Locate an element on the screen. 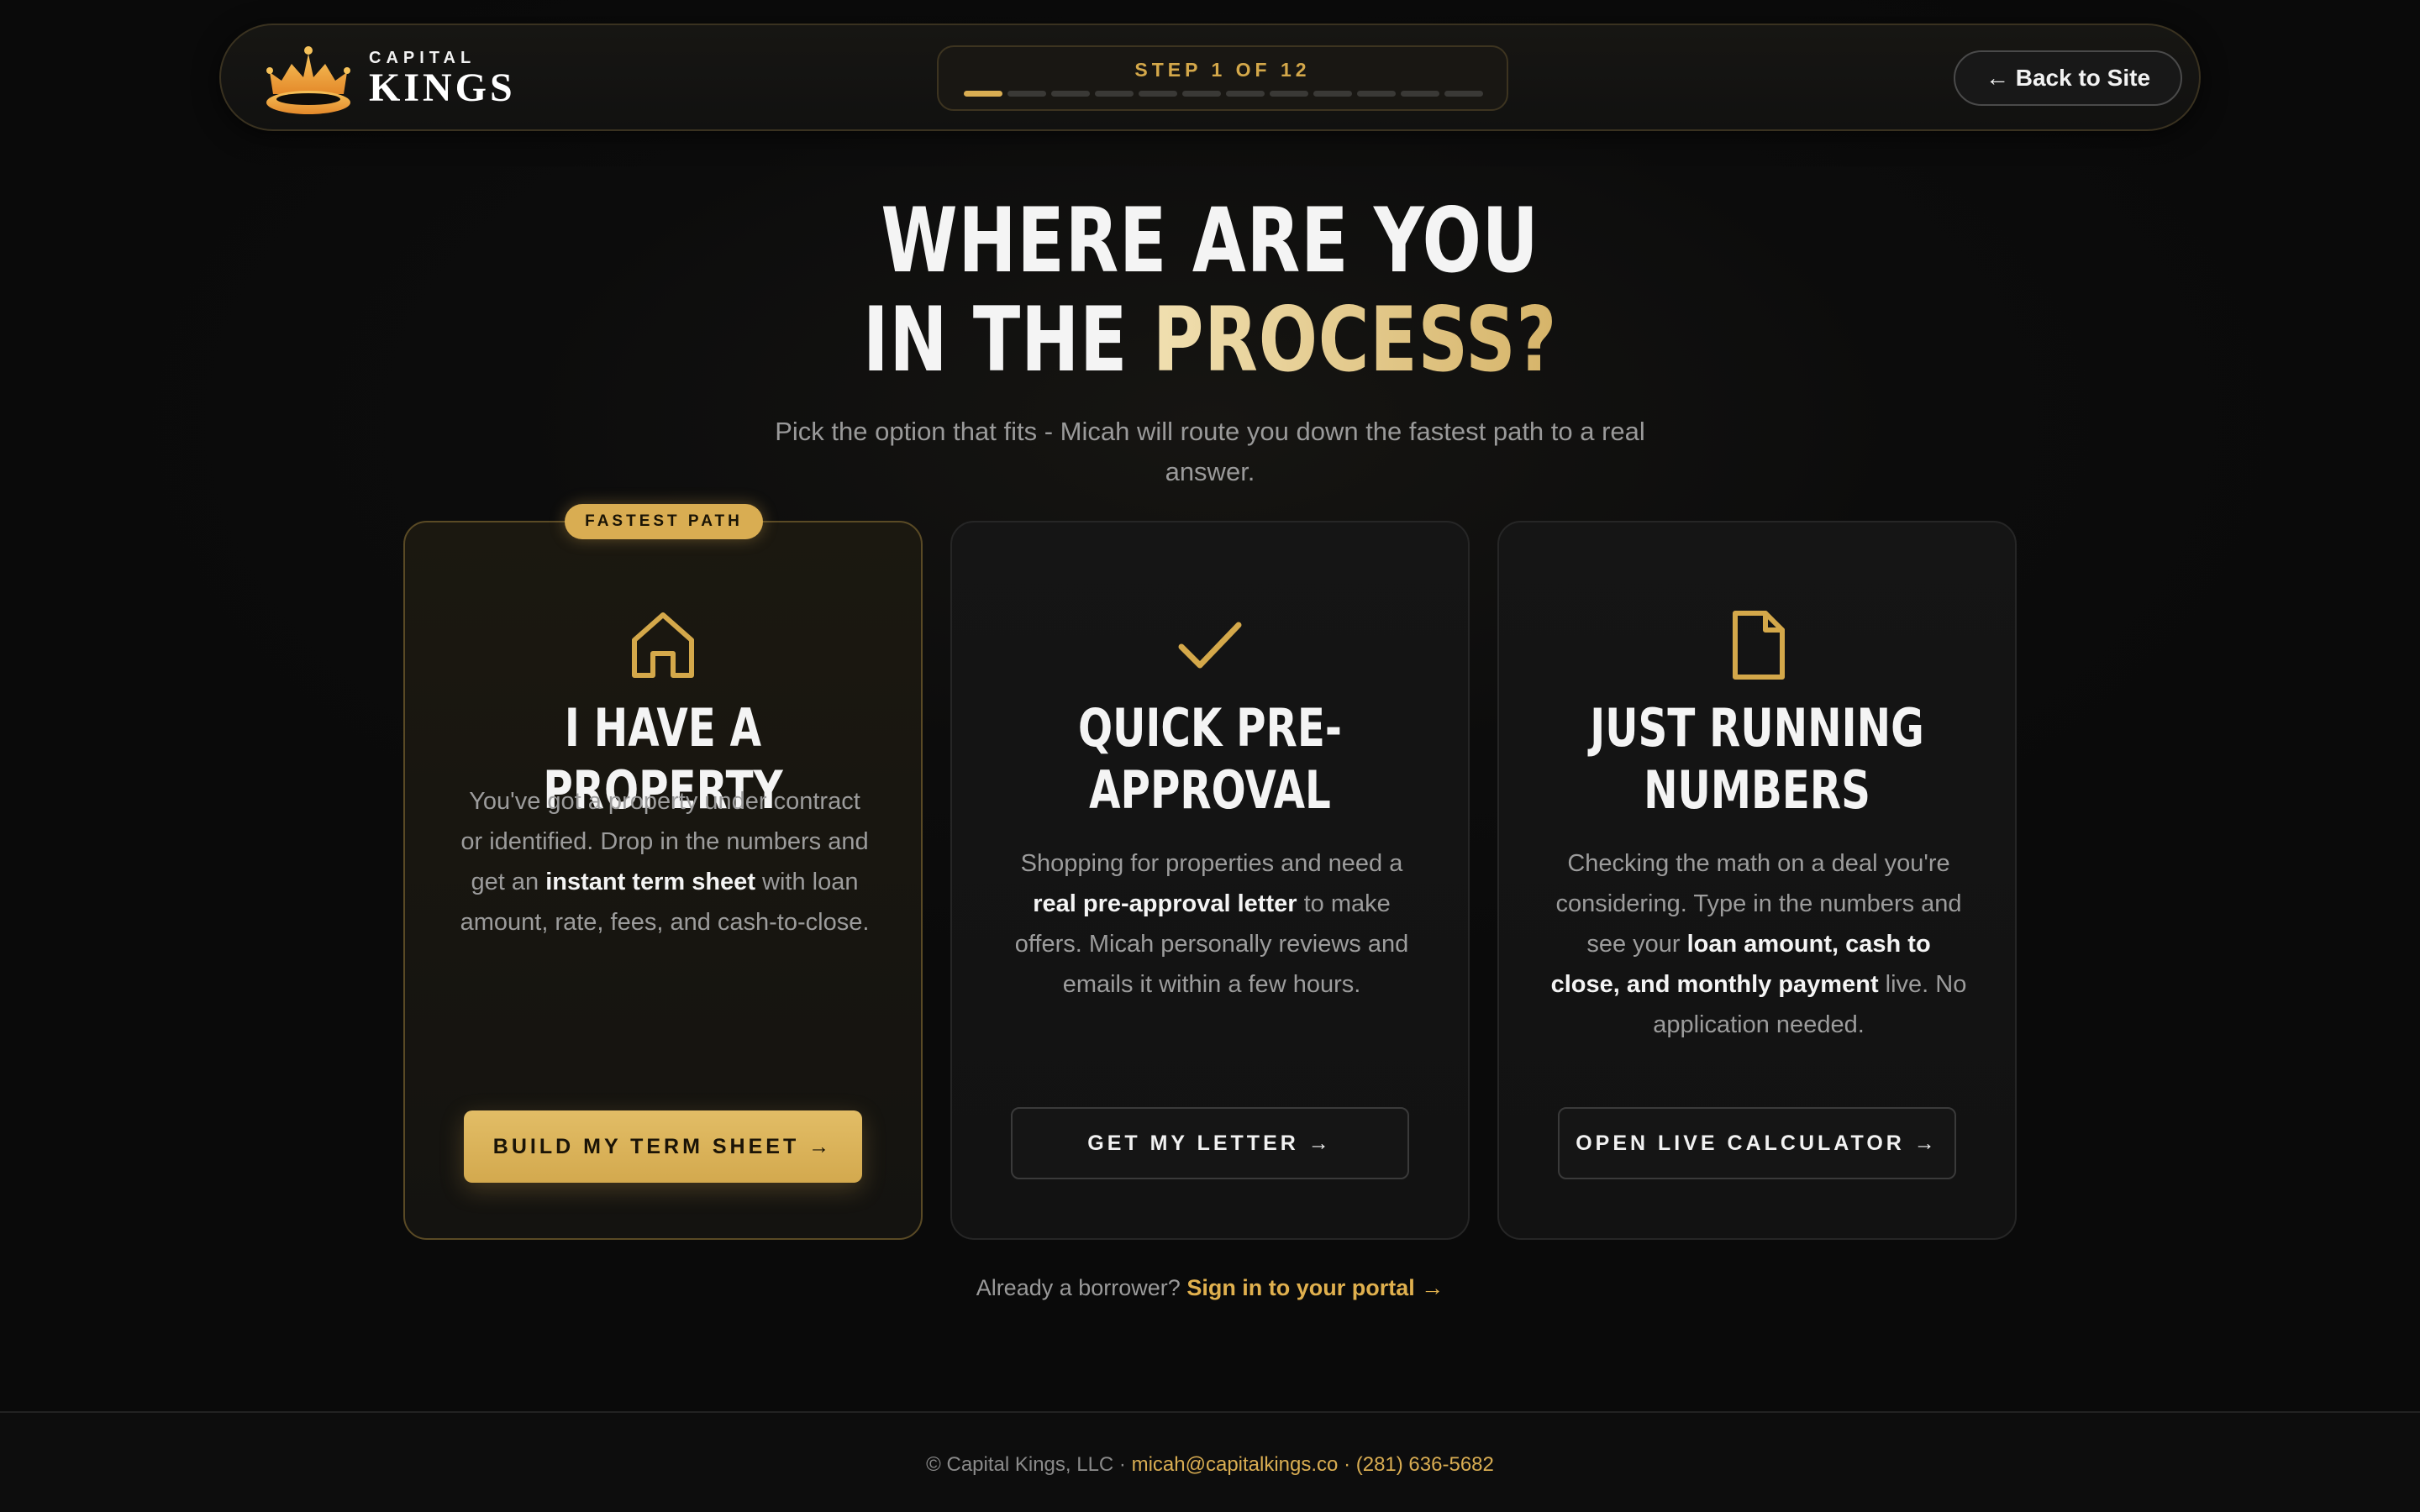  step-bars is located at coordinates (1224, 94).